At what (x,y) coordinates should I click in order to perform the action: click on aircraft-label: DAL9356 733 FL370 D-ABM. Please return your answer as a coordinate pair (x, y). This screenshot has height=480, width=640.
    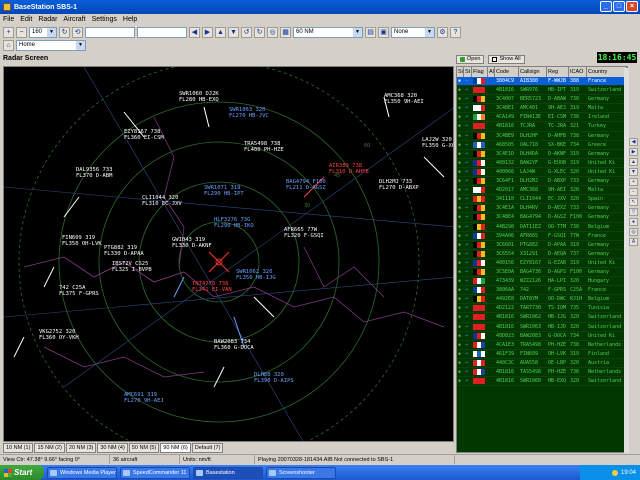
    Looking at the image, I should click on (94, 173).